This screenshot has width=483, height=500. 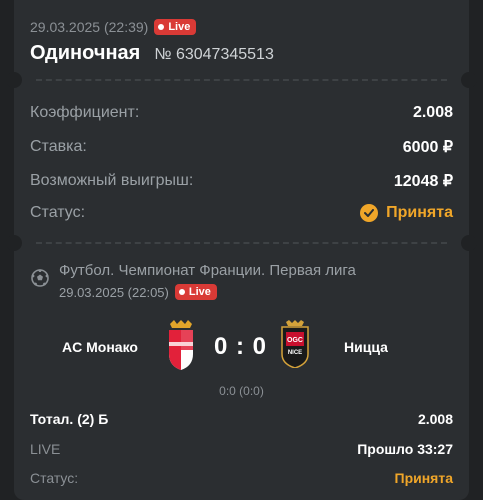 I want to click on status-badge: Принята, so click(x=406, y=213).